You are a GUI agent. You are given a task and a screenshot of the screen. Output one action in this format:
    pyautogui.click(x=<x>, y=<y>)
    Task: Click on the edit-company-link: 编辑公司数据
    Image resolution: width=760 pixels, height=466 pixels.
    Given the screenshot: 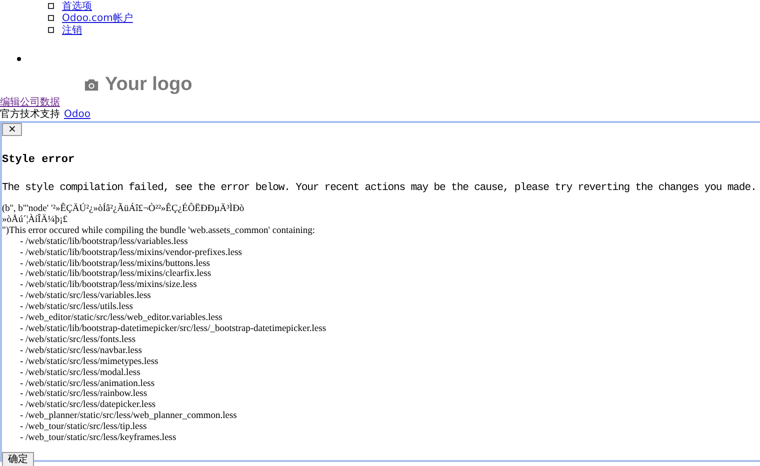 What is the action you would take?
    pyautogui.click(x=30, y=102)
    